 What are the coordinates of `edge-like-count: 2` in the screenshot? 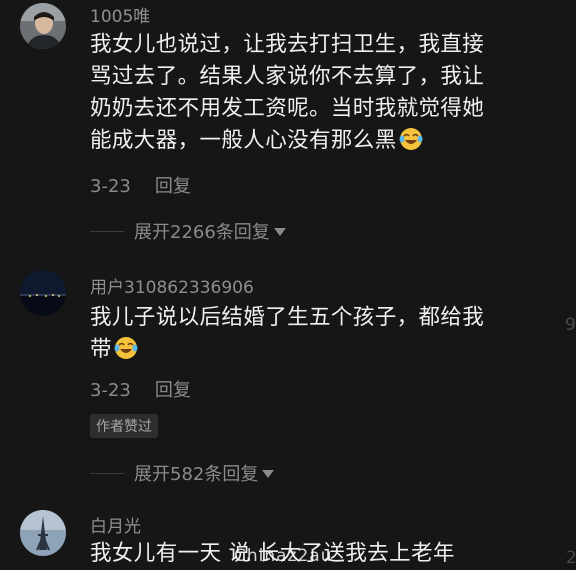 It's located at (571, 558).